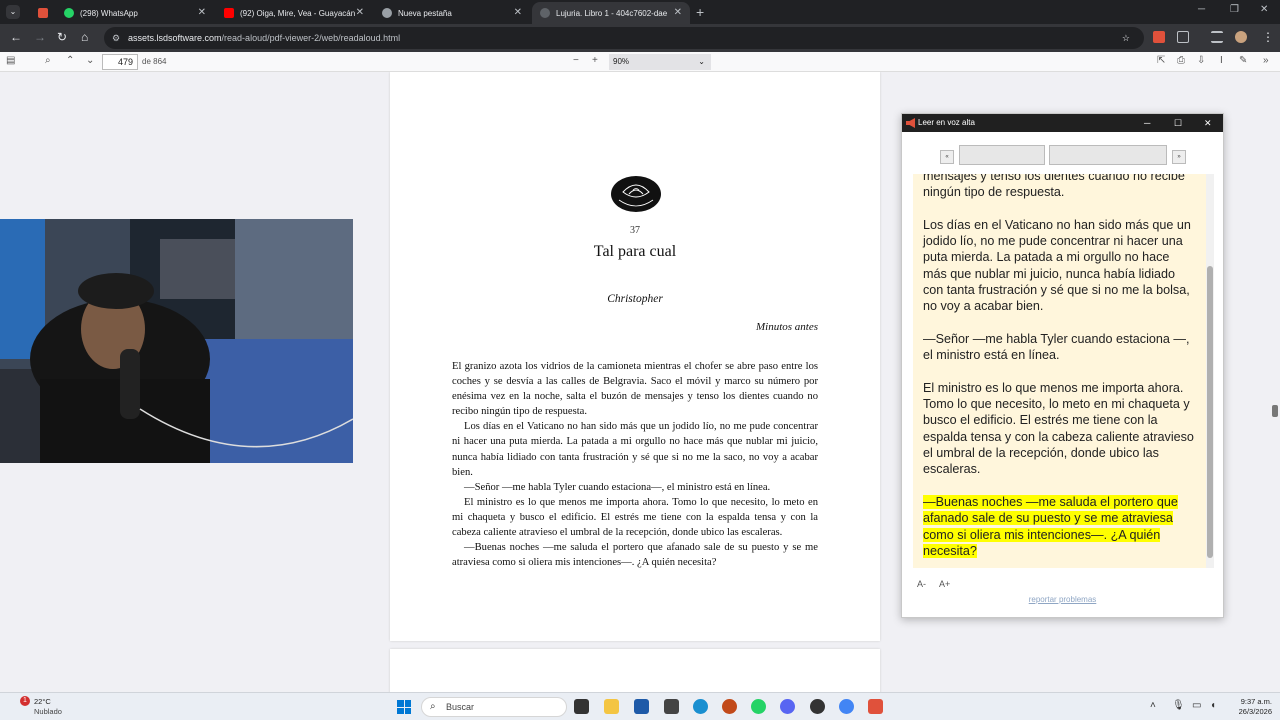  What do you see at coordinates (1179, 157) in the screenshot?
I see `forward-button: »` at bounding box center [1179, 157].